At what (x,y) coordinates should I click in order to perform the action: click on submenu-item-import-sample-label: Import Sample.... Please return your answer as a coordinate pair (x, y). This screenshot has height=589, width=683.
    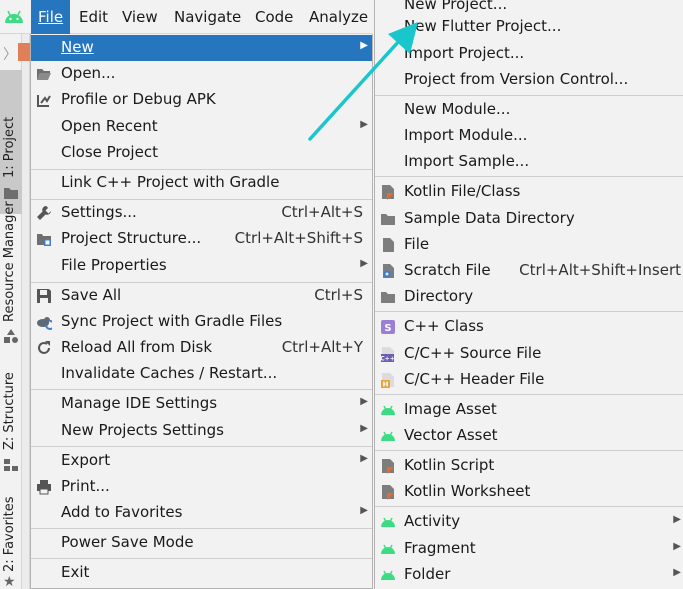
    Looking at the image, I should click on (467, 161).